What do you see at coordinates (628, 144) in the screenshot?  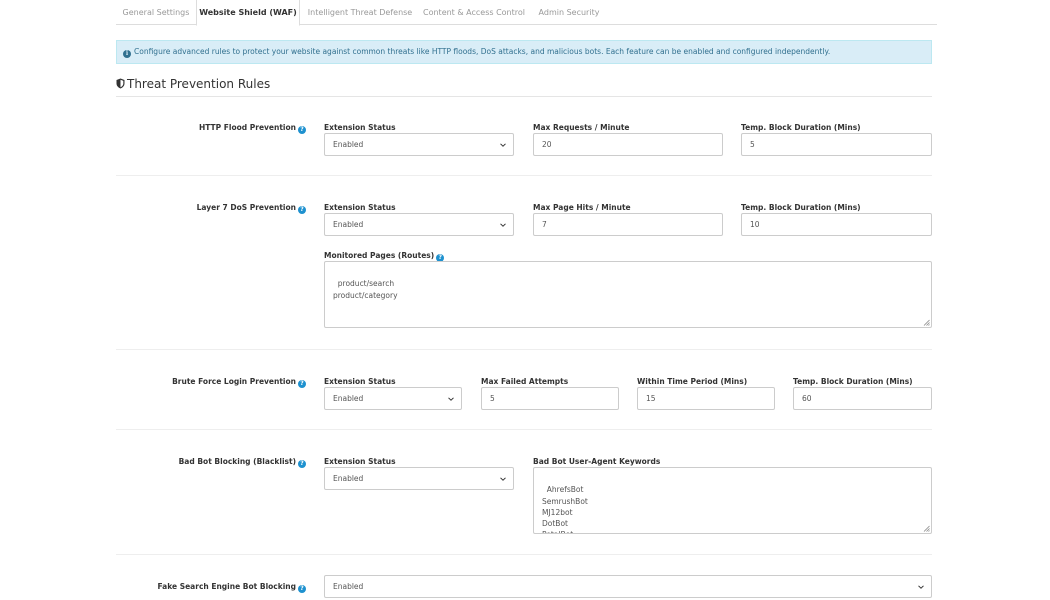 I see `http-flood-max-input: 20` at bounding box center [628, 144].